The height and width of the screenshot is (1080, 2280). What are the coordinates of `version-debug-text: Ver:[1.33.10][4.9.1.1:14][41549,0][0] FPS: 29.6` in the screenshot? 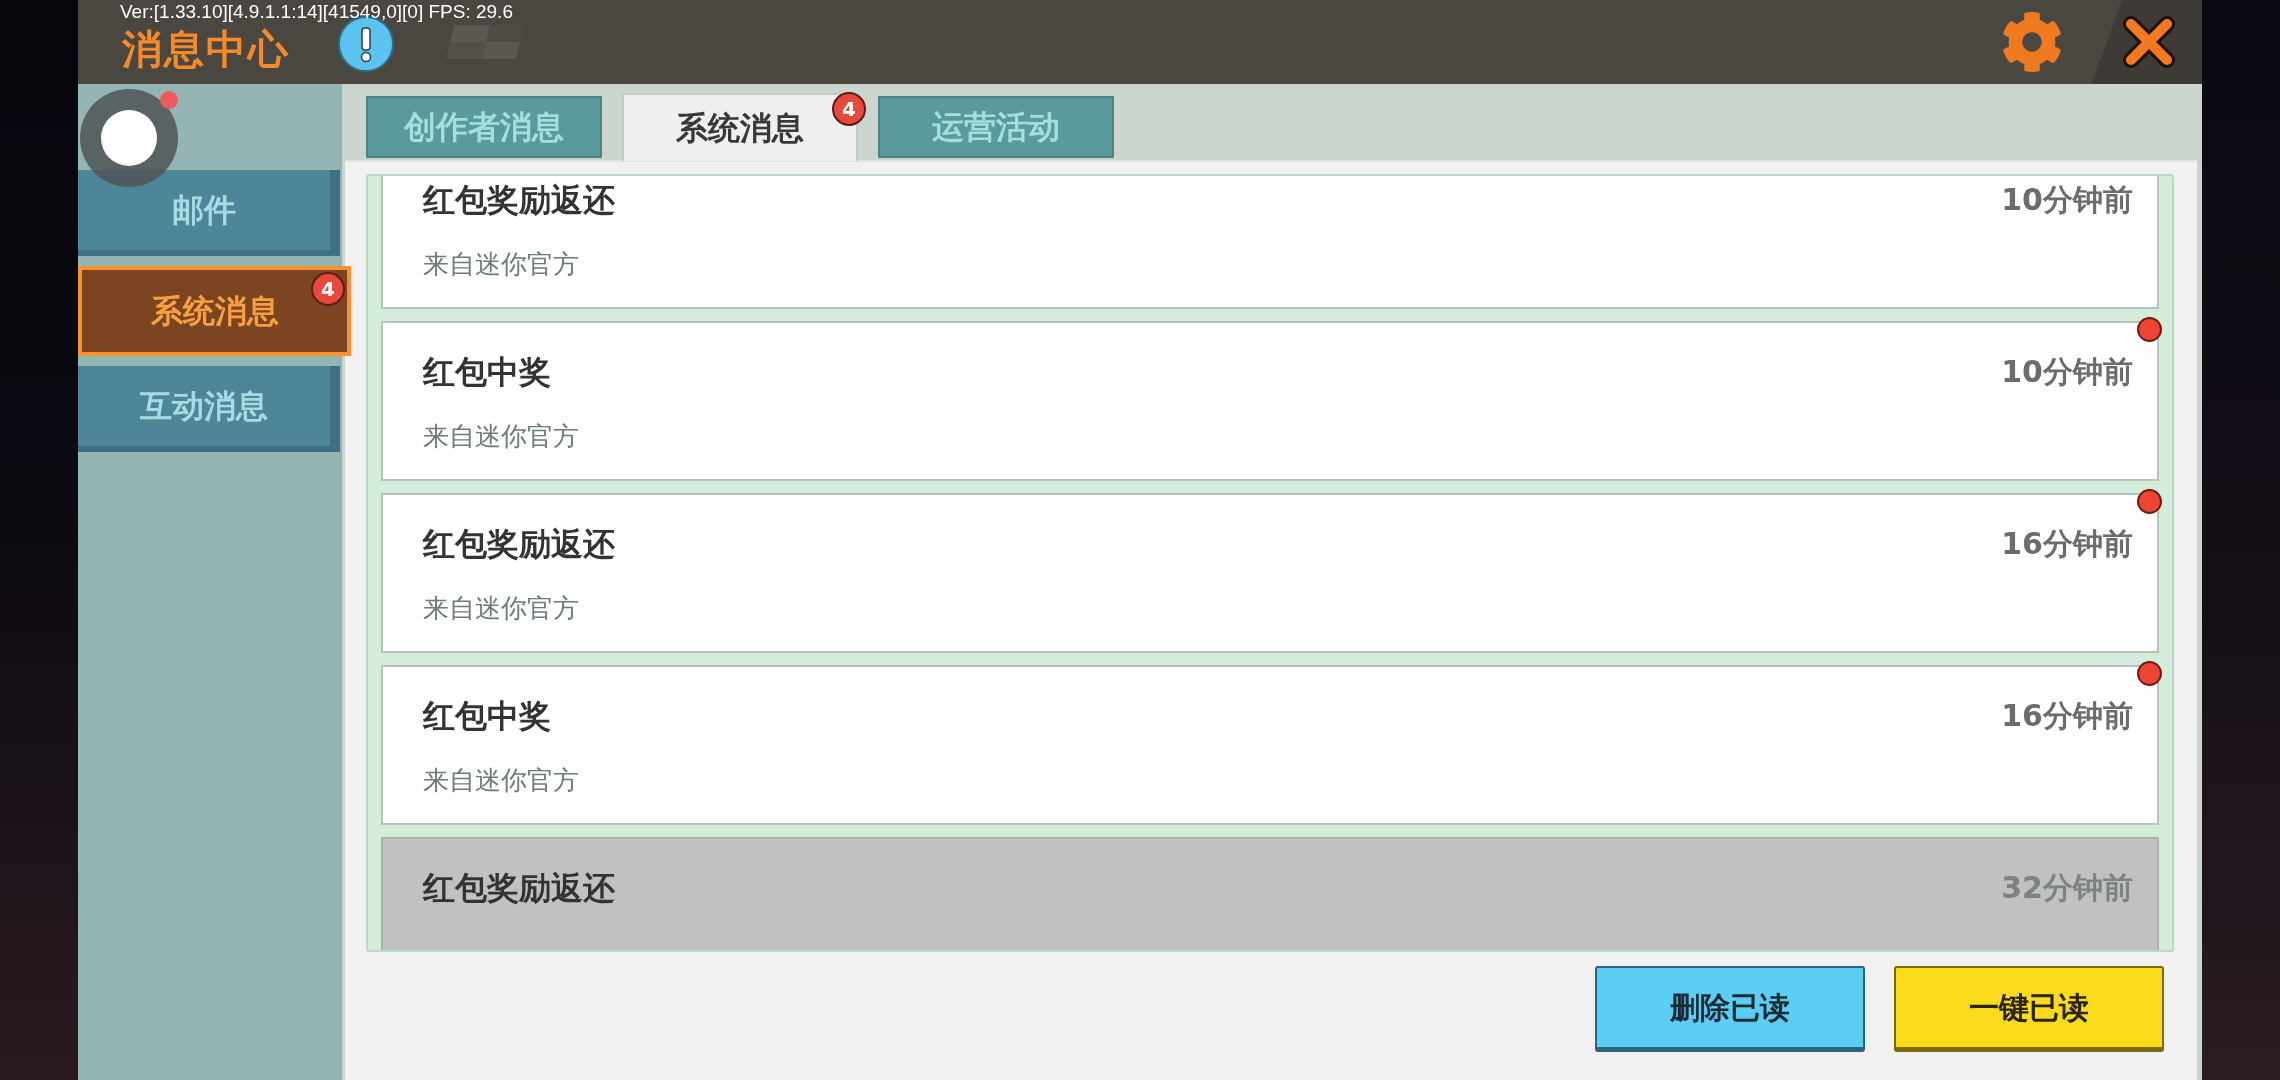 It's located at (316, 11).